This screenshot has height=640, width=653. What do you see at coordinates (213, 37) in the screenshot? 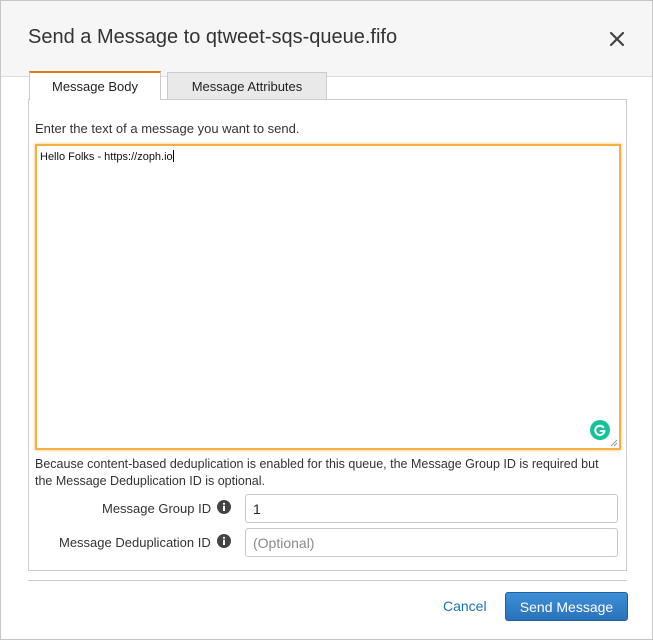
I see `dialog-title: Send a Message to qtweet-sqs-queue.fifo` at bounding box center [213, 37].